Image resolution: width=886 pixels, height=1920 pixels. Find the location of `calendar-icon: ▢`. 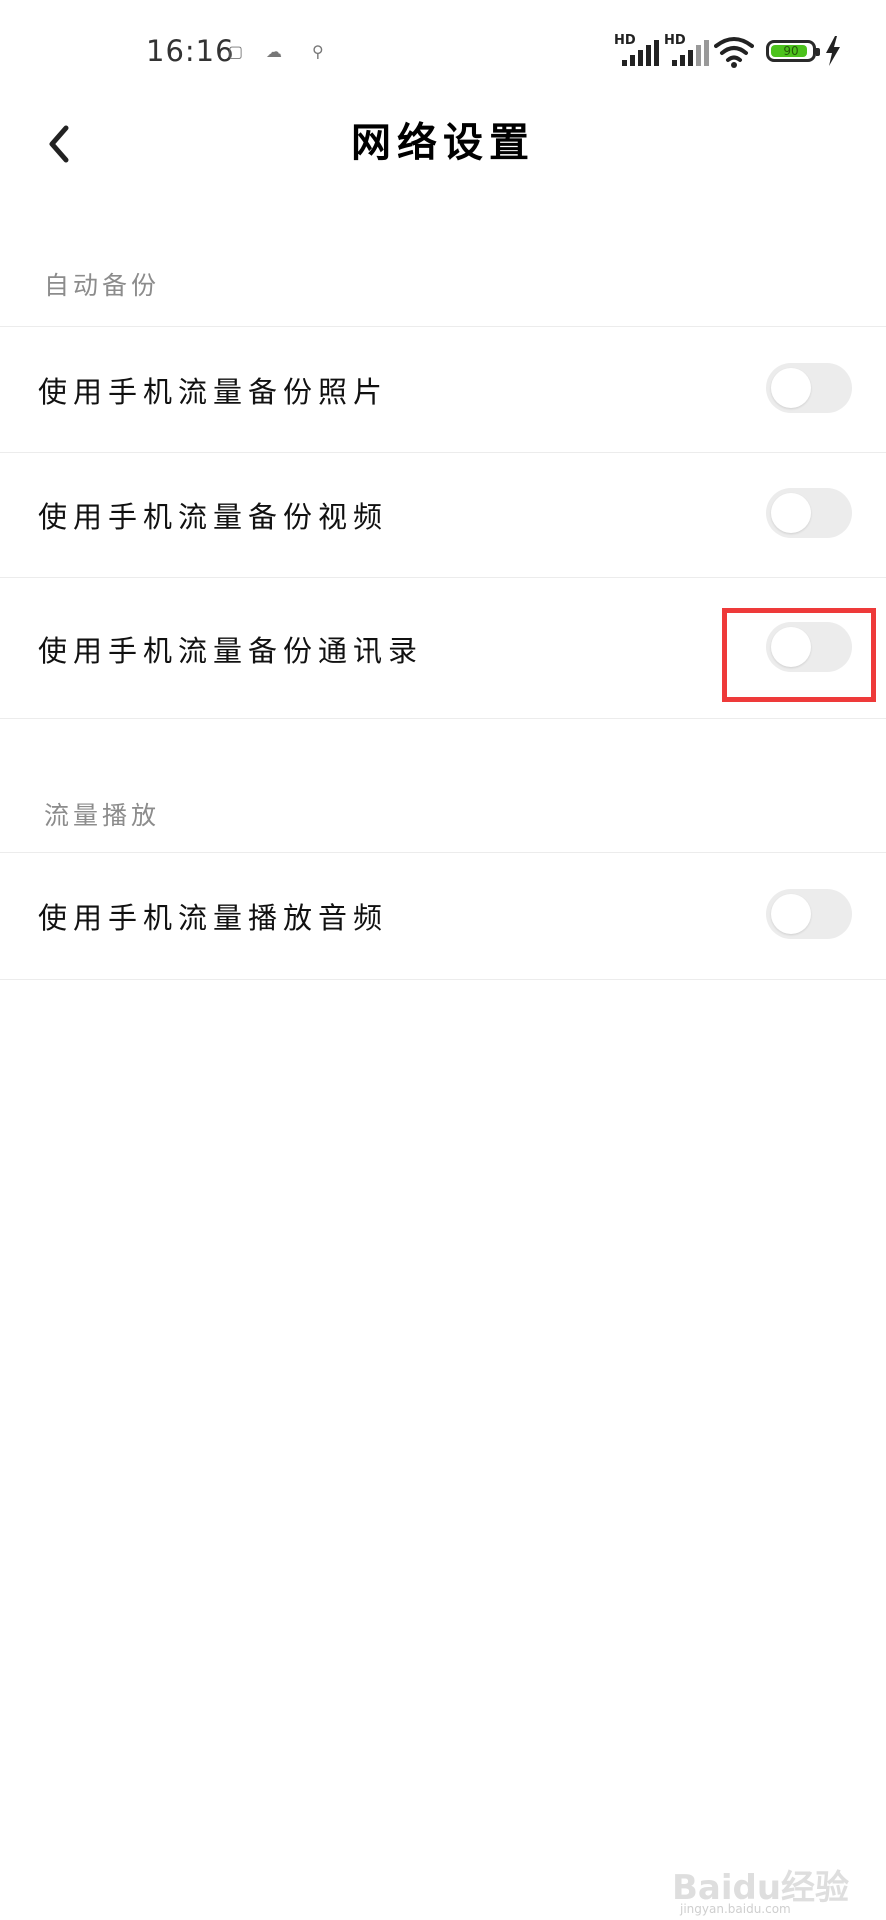

calendar-icon: ▢ is located at coordinates (236, 51).